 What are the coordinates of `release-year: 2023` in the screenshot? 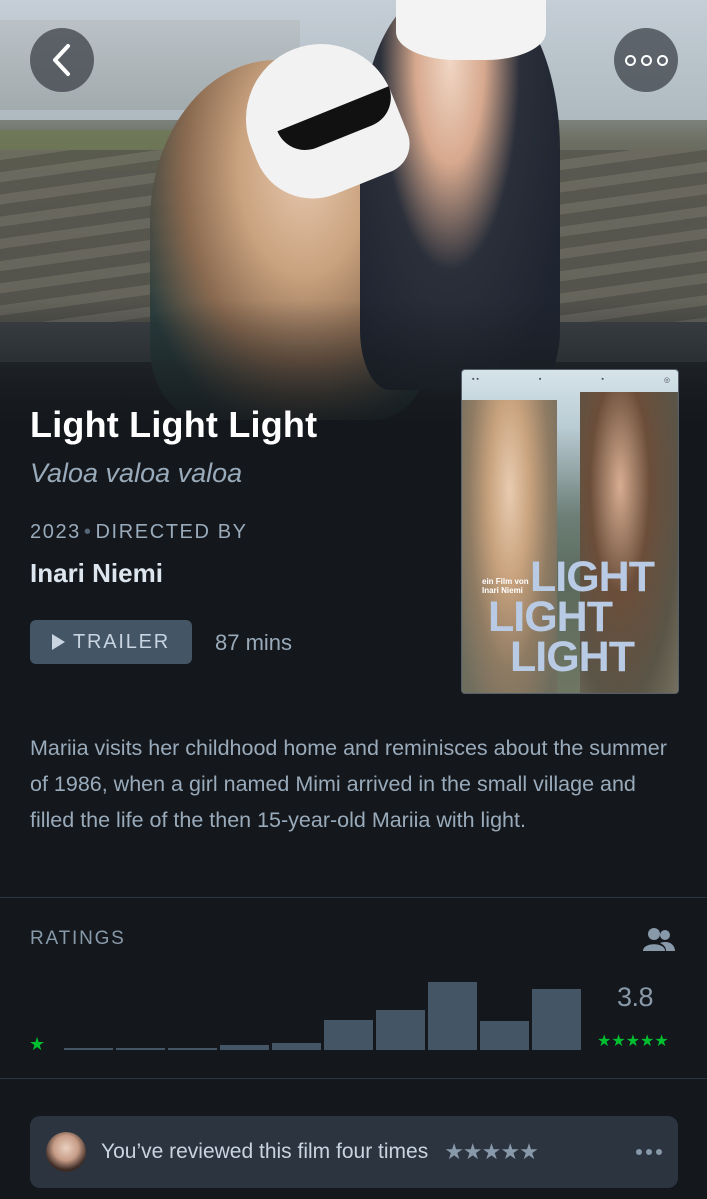 It's located at (55, 532).